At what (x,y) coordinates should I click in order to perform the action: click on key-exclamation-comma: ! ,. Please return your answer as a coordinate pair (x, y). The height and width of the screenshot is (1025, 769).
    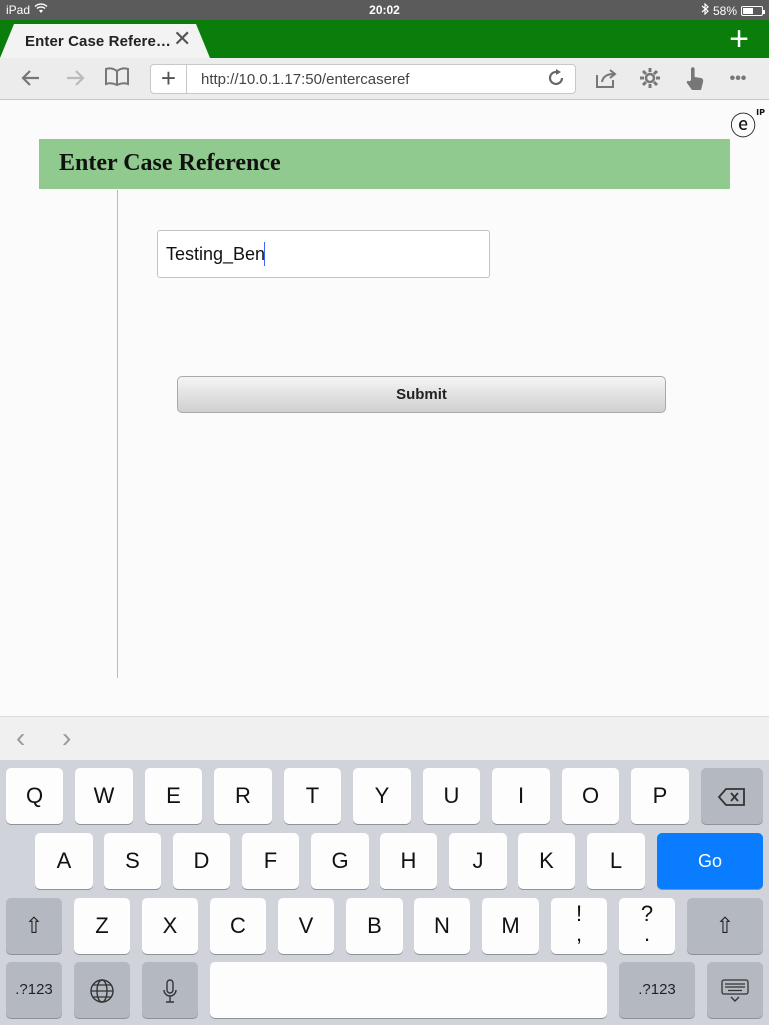
    Looking at the image, I should click on (579, 926).